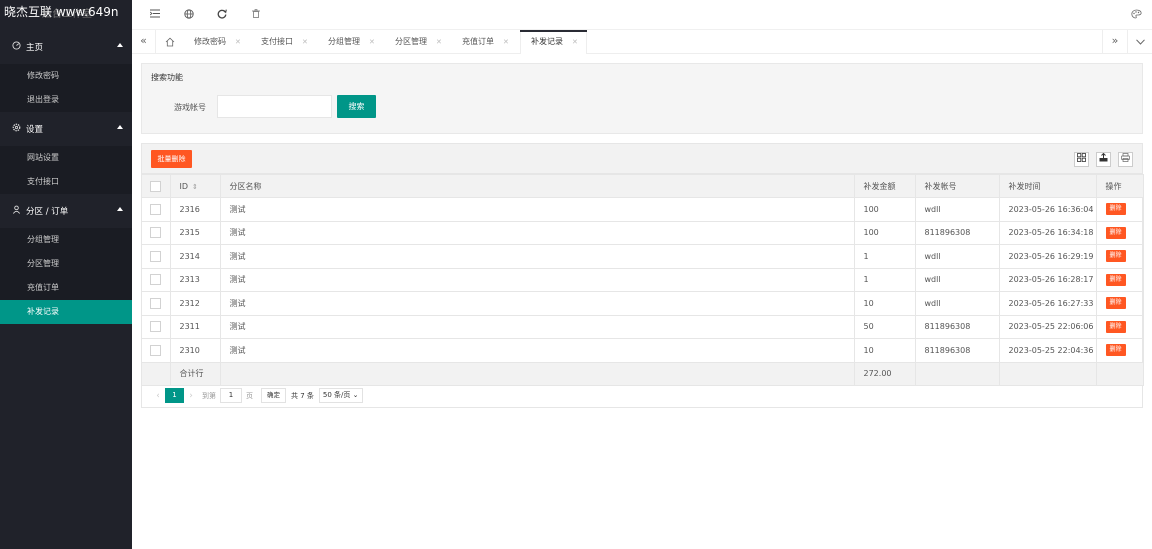  I want to click on tabs-menu-chevron-down-icon, so click(1139, 42).